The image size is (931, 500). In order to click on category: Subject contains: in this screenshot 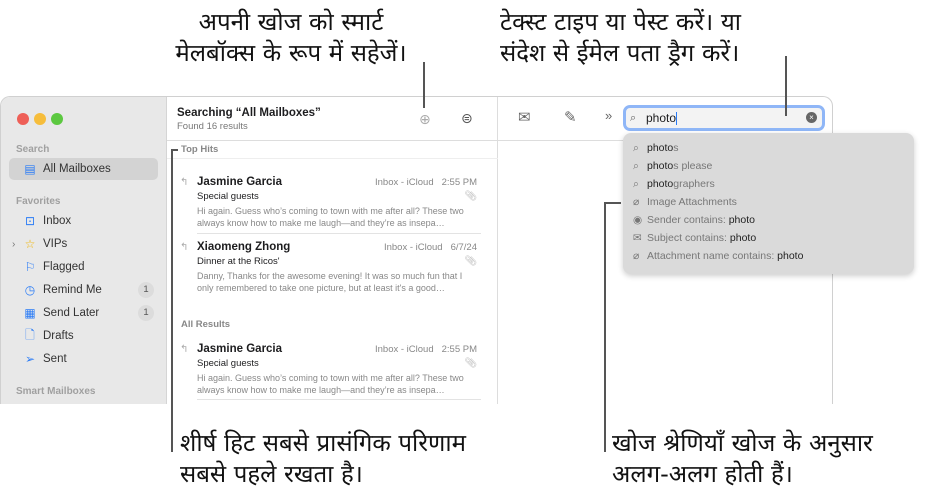, I will do `click(688, 238)`.